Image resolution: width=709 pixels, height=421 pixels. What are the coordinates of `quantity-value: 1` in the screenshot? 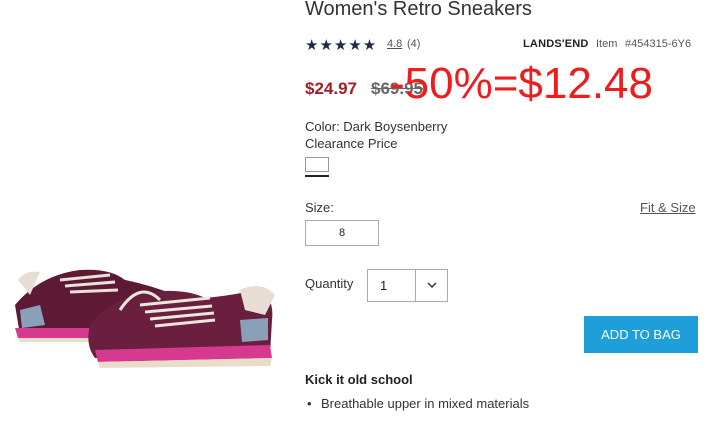 It's located at (384, 285).